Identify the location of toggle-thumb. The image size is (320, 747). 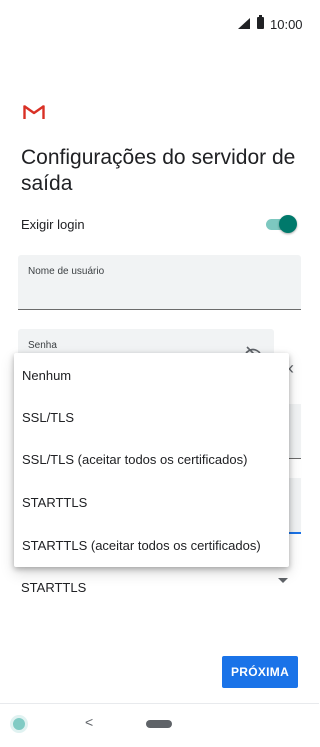
(288, 224).